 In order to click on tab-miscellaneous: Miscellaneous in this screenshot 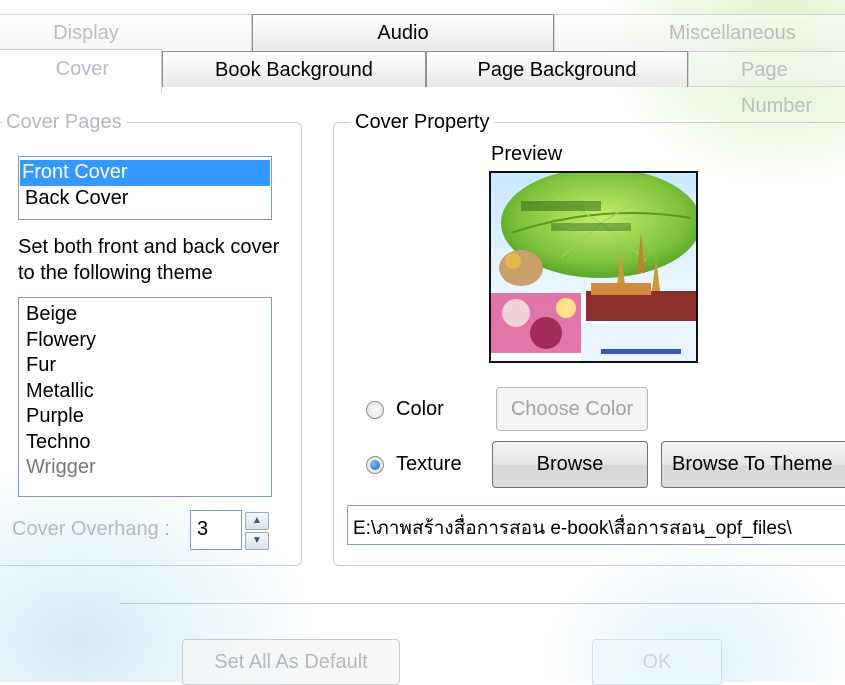, I will do `click(699, 33)`.